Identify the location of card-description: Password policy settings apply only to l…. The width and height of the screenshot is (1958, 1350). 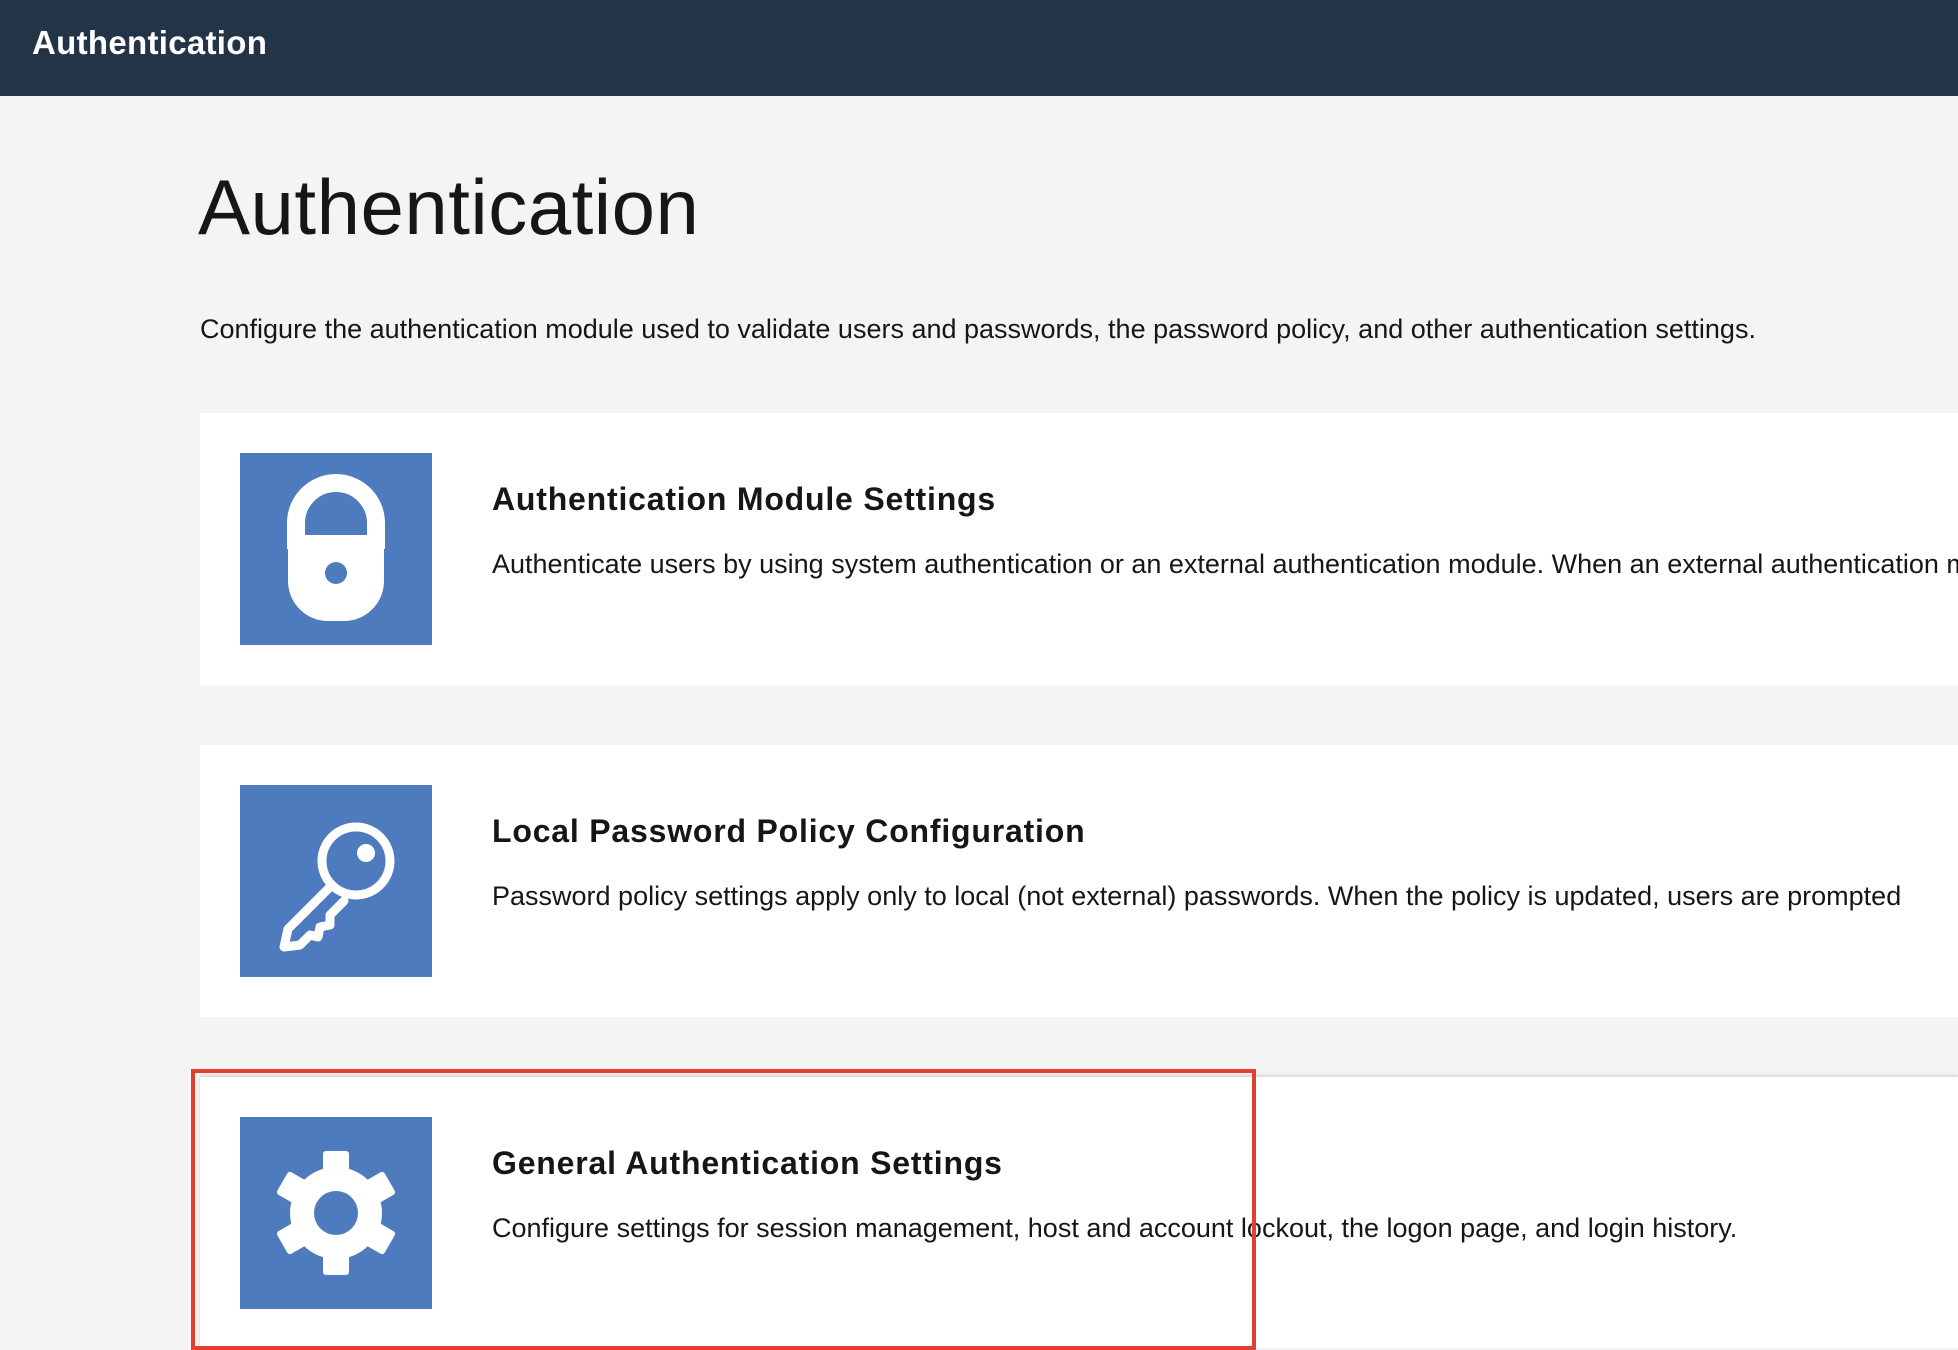
(1197, 896).